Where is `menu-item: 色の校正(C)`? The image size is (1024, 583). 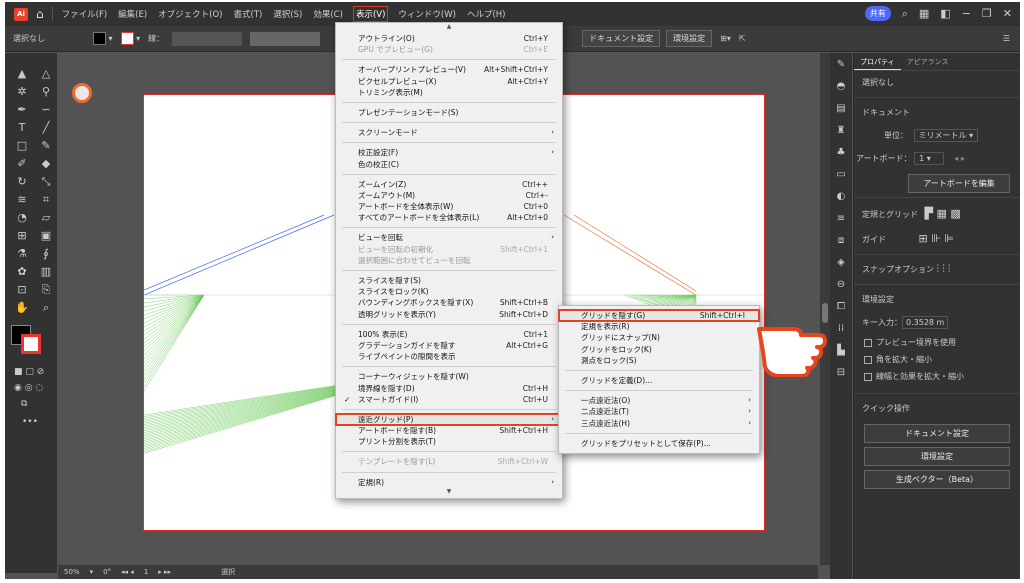
menu-item: 色の校正(C) is located at coordinates (449, 164).